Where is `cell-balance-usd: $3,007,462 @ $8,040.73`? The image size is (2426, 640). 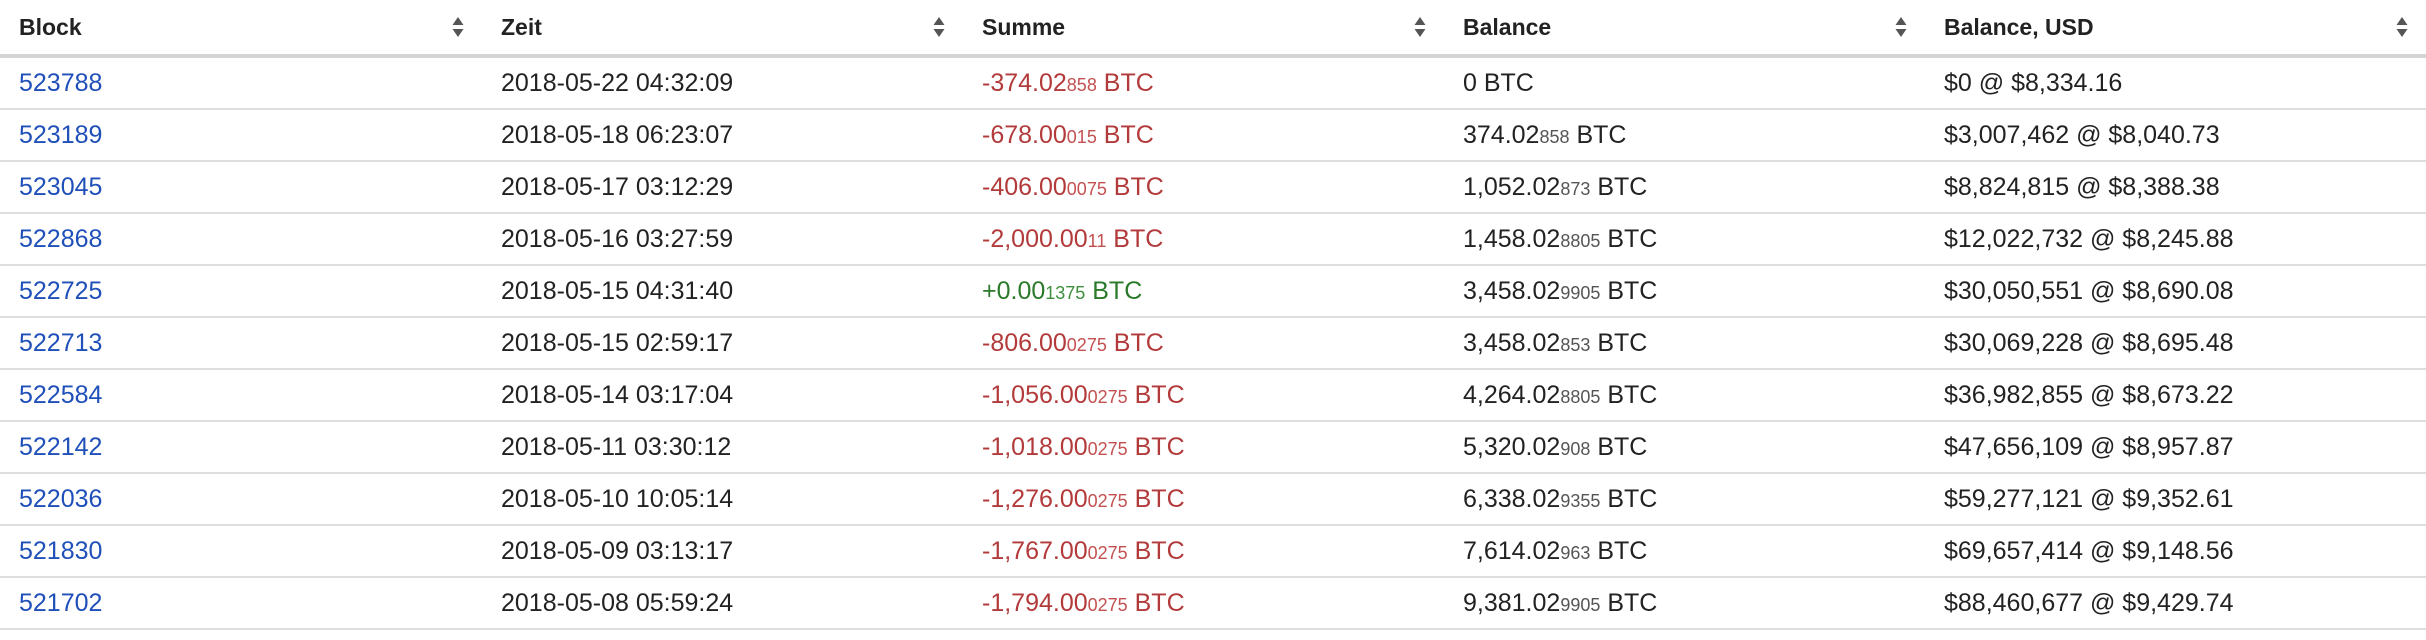 cell-balance-usd: $3,007,462 @ $8,040.73 is located at coordinates (2175, 135).